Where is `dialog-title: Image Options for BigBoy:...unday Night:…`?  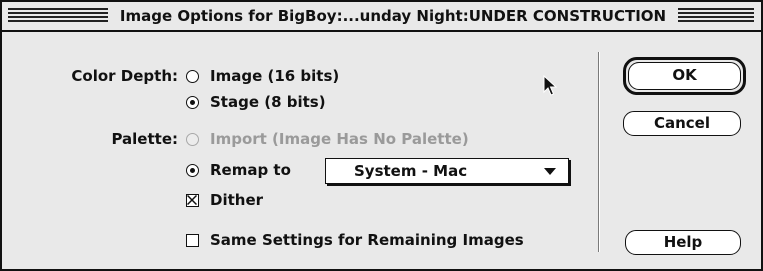
dialog-title: Image Options for BigBoy:...unday Night:… is located at coordinates (393, 16).